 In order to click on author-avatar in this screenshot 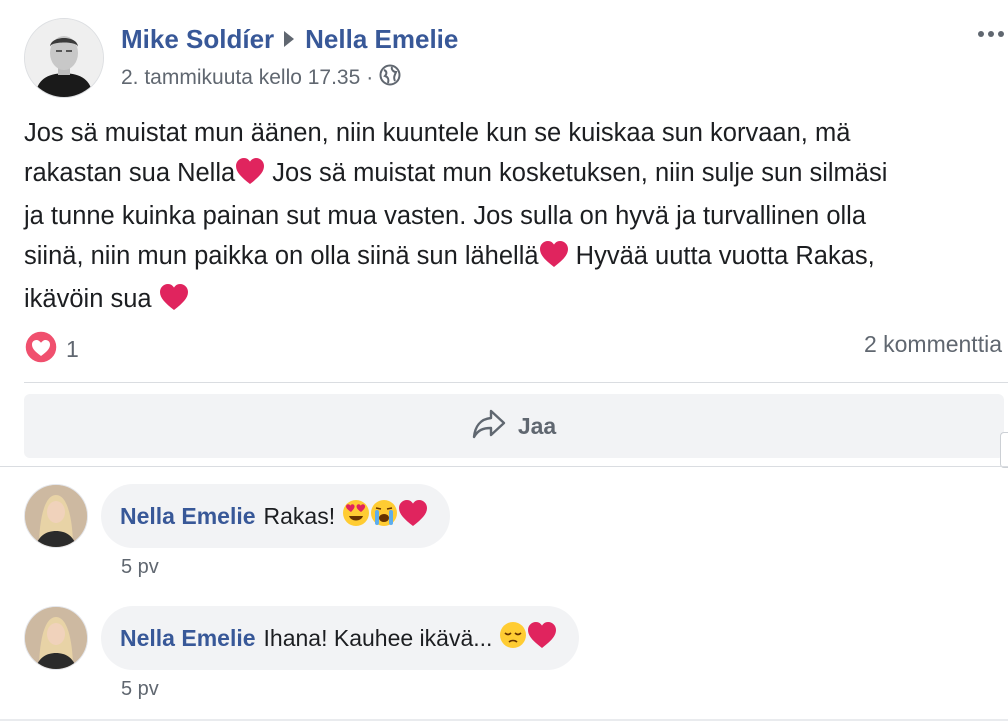, I will do `click(64, 58)`.